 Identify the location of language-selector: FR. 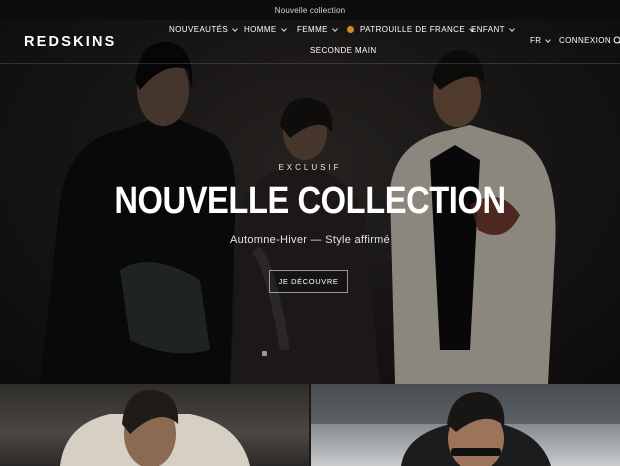
(541, 40).